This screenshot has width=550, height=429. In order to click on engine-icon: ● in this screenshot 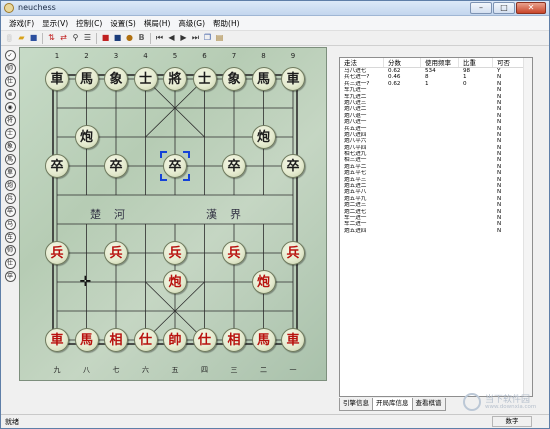, I will do `click(129, 38)`.